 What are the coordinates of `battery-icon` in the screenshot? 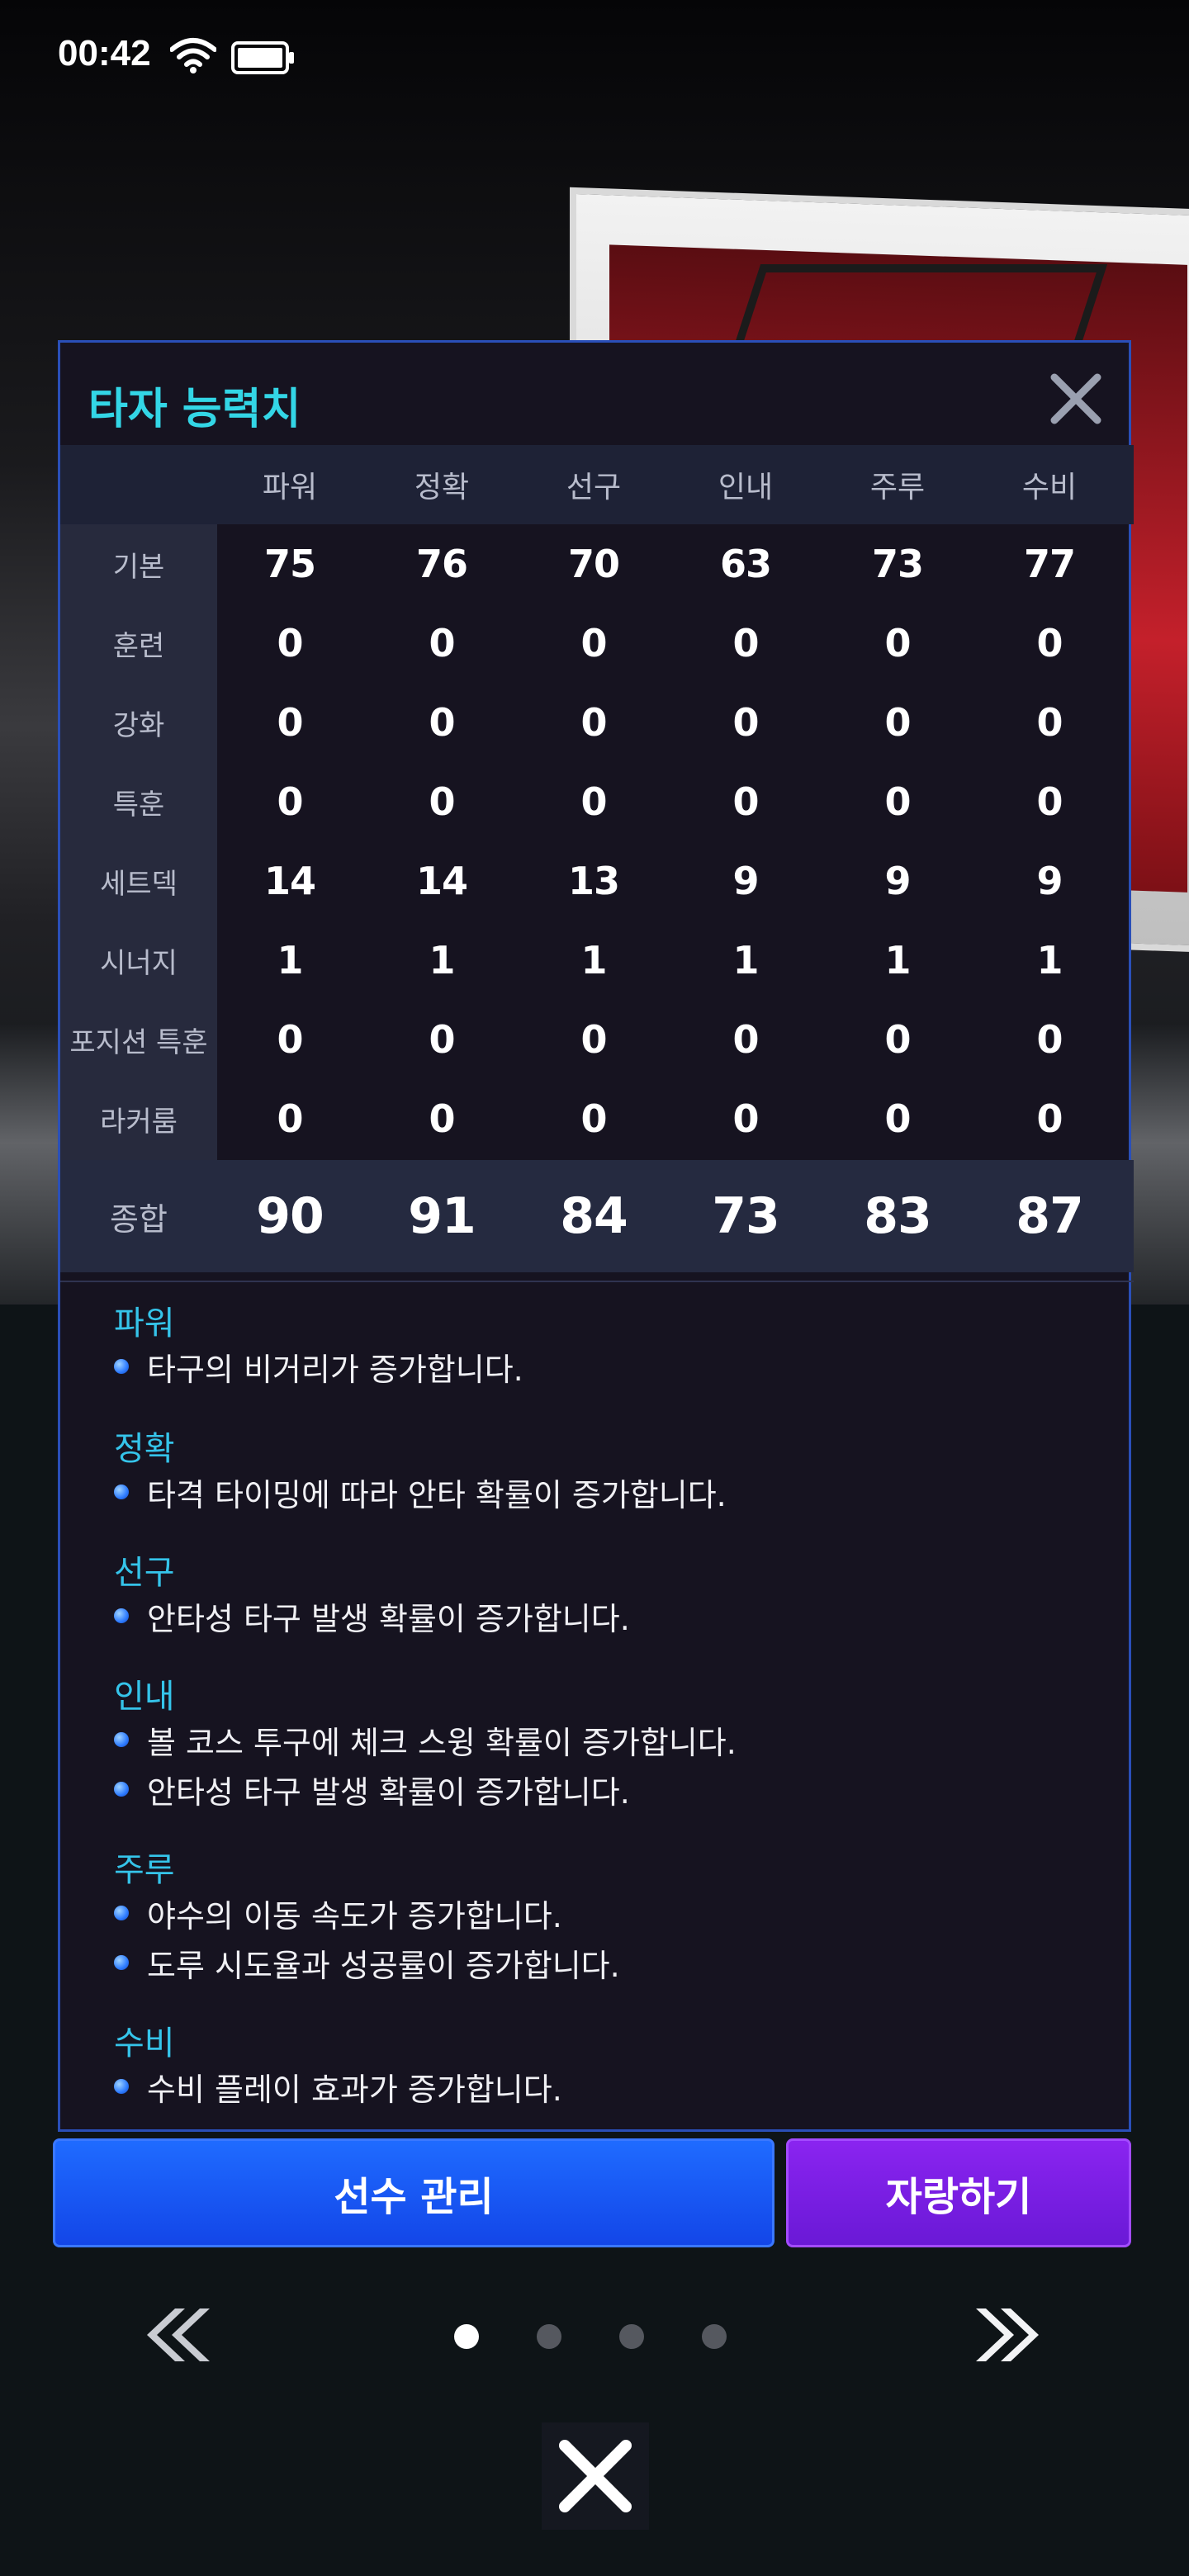 It's located at (262, 57).